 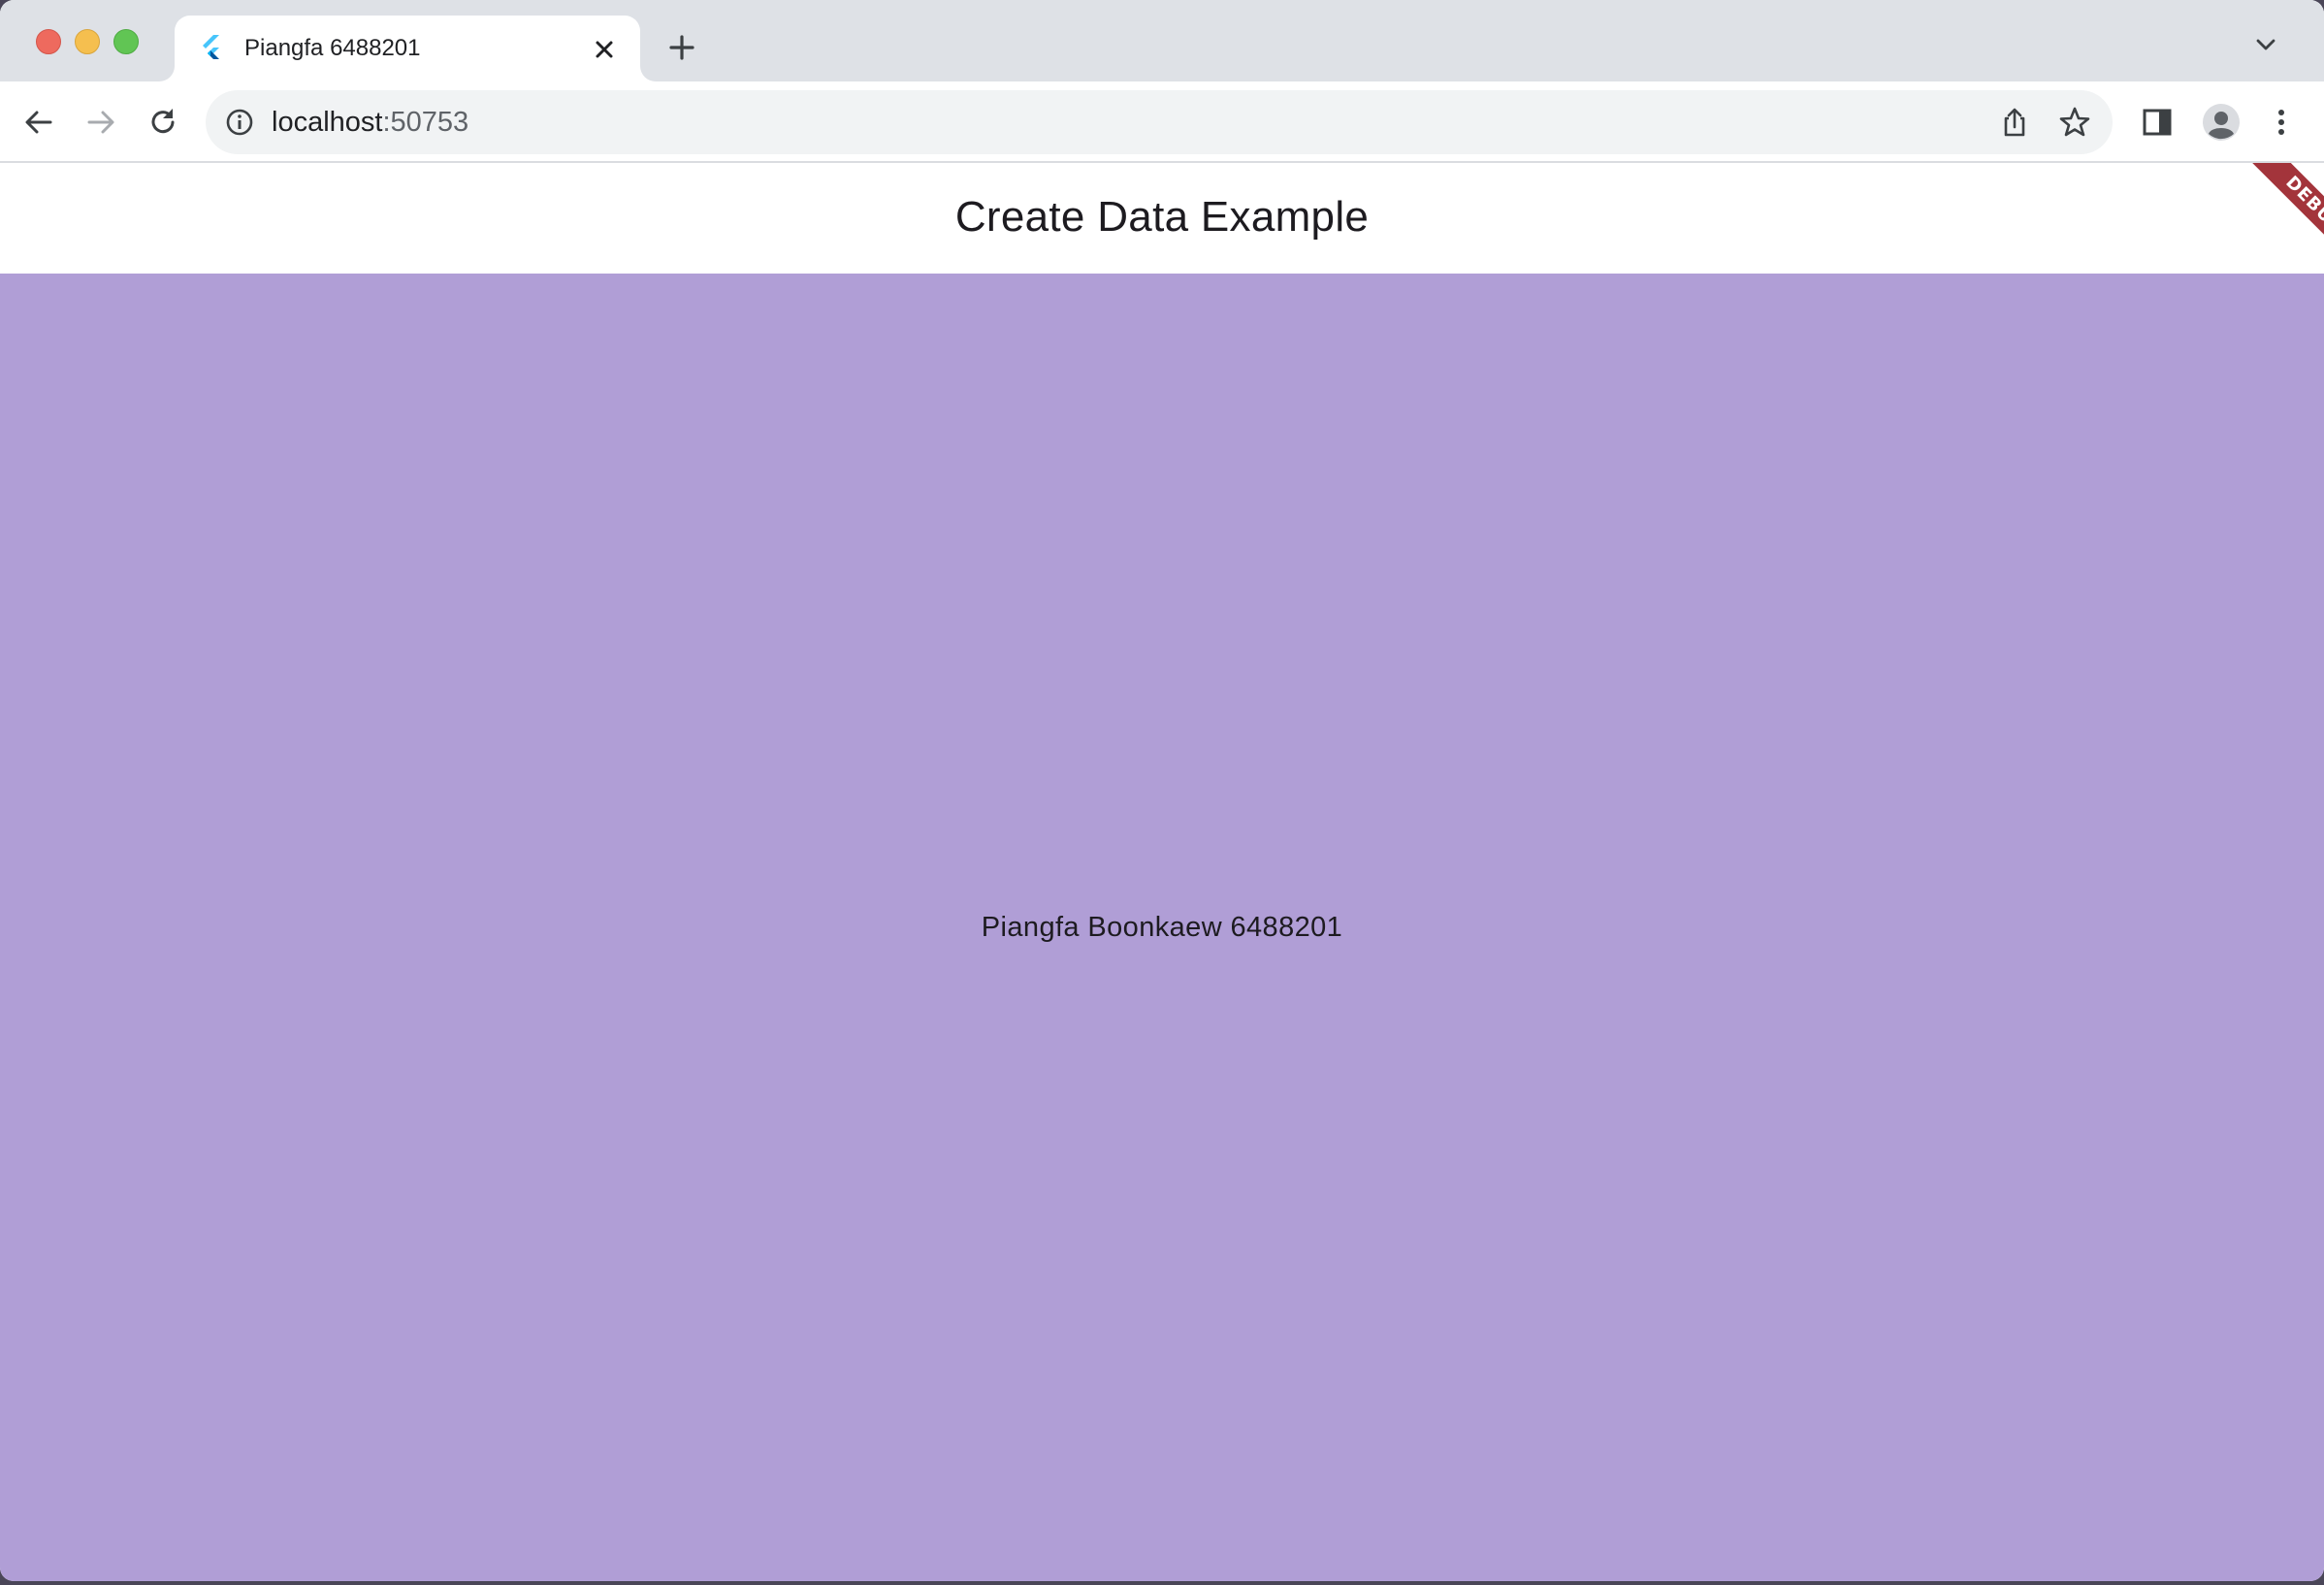 I want to click on url-host: localhost, so click(x=327, y=122).